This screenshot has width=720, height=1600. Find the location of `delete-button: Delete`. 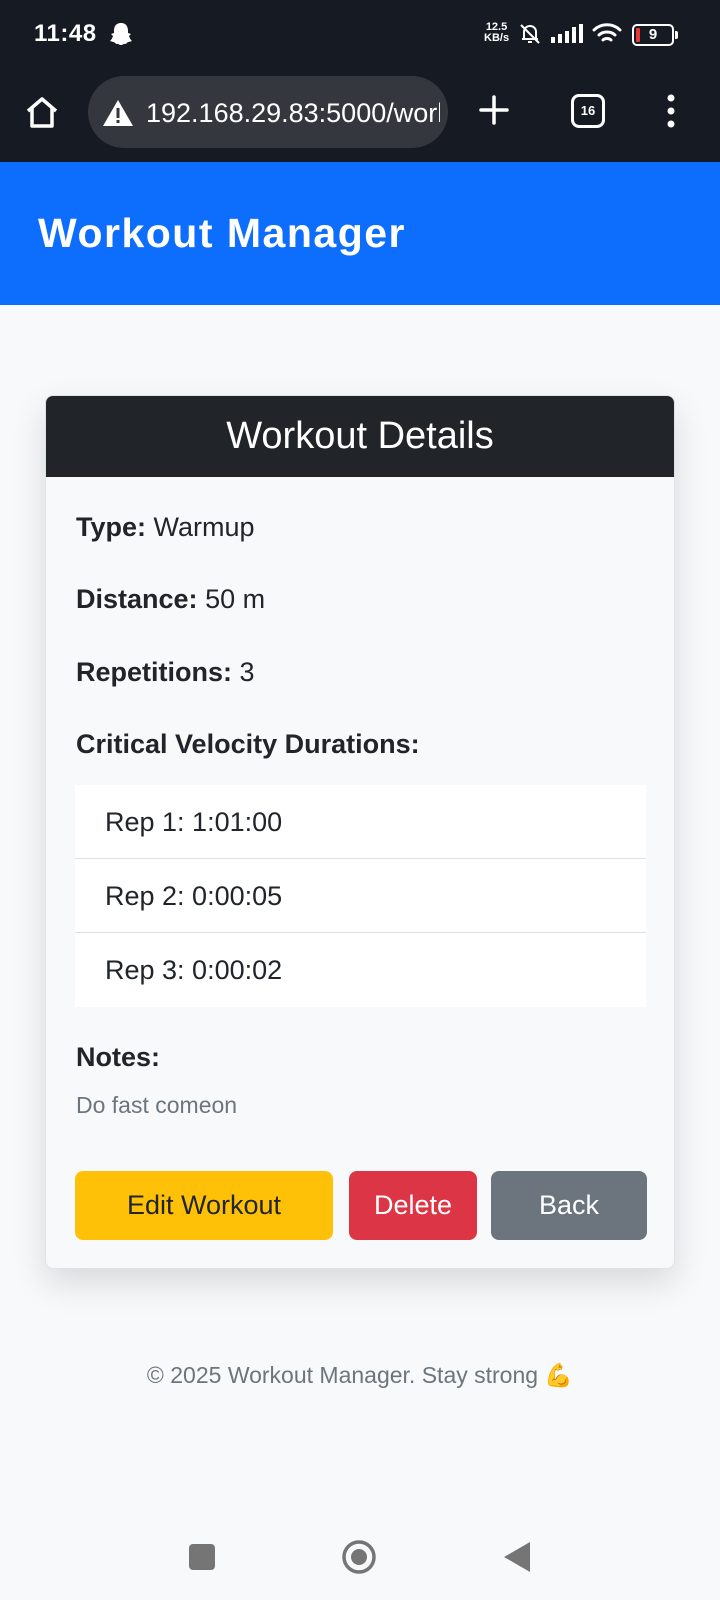

delete-button: Delete is located at coordinates (413, 1205).